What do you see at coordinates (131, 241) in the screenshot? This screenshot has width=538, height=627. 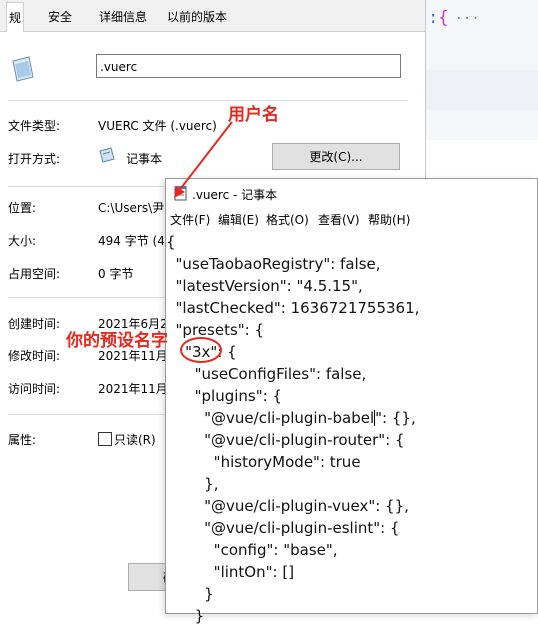 I see `size-value: 494 字节 (4` at bounding box center [131, 241].